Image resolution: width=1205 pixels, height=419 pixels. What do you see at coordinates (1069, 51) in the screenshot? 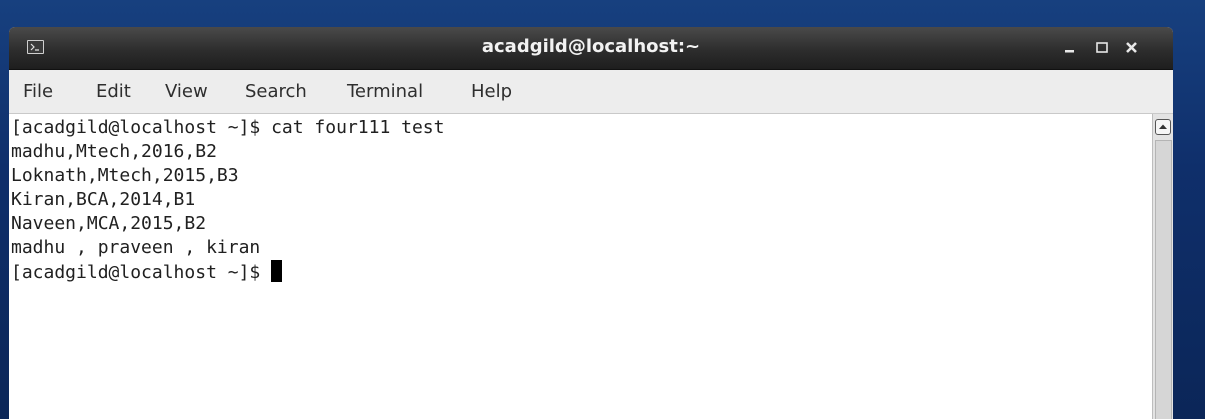
I see `minimize-icon` at bounding box center [1069, 51].